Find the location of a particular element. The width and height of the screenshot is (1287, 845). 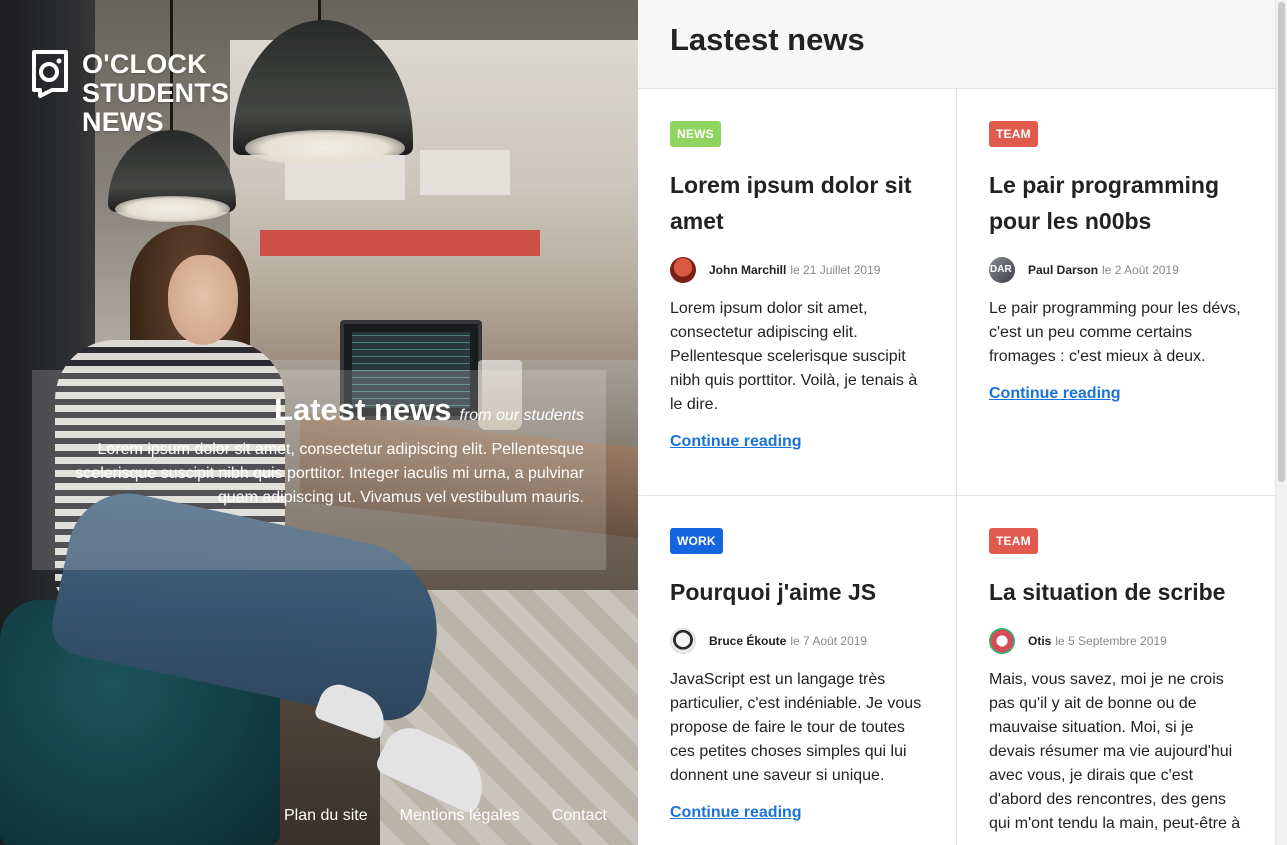

scrollbar-thumb is located at coordinates (1281, 242).